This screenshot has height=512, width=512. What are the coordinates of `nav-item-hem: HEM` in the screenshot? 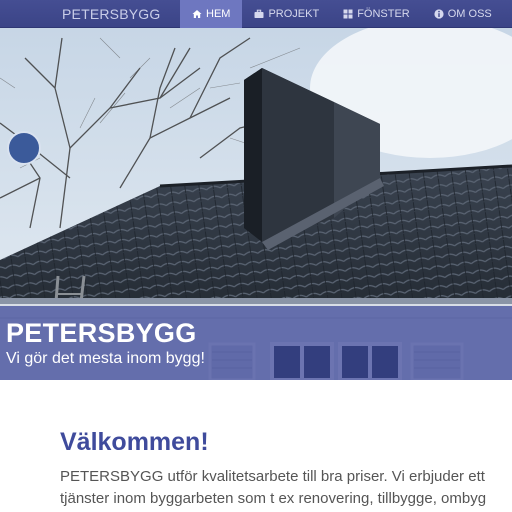 It's located at (211, 14).